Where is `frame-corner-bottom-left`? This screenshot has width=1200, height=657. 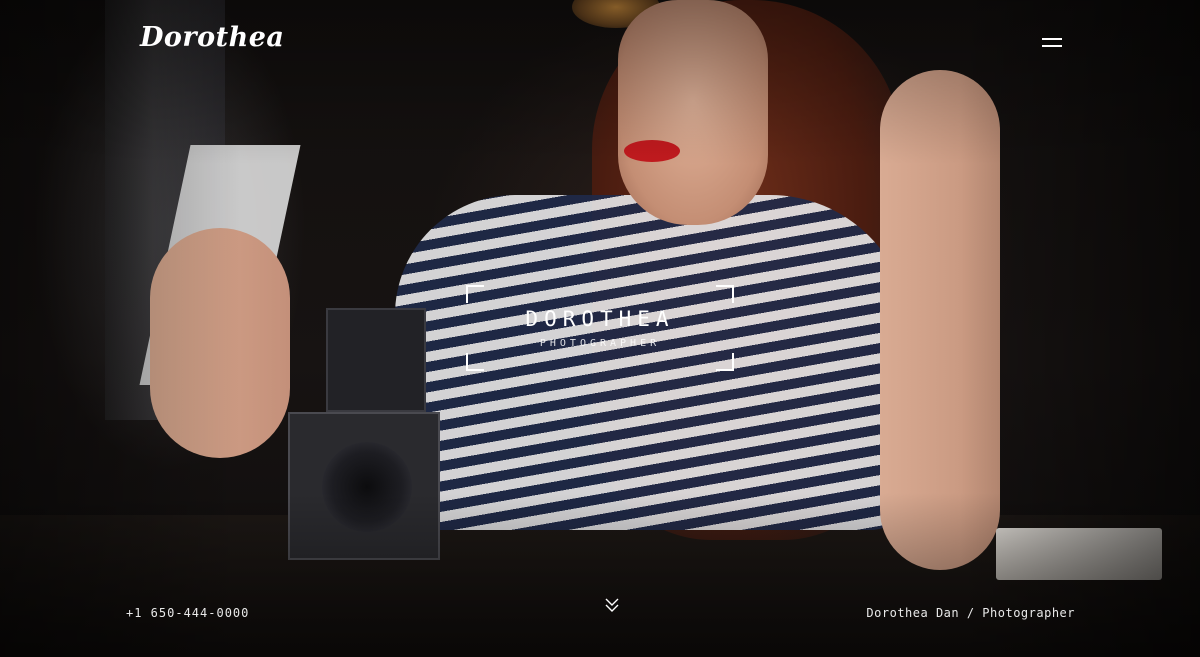 frame-corner-bottom-left is located at coordinates (475, 362).